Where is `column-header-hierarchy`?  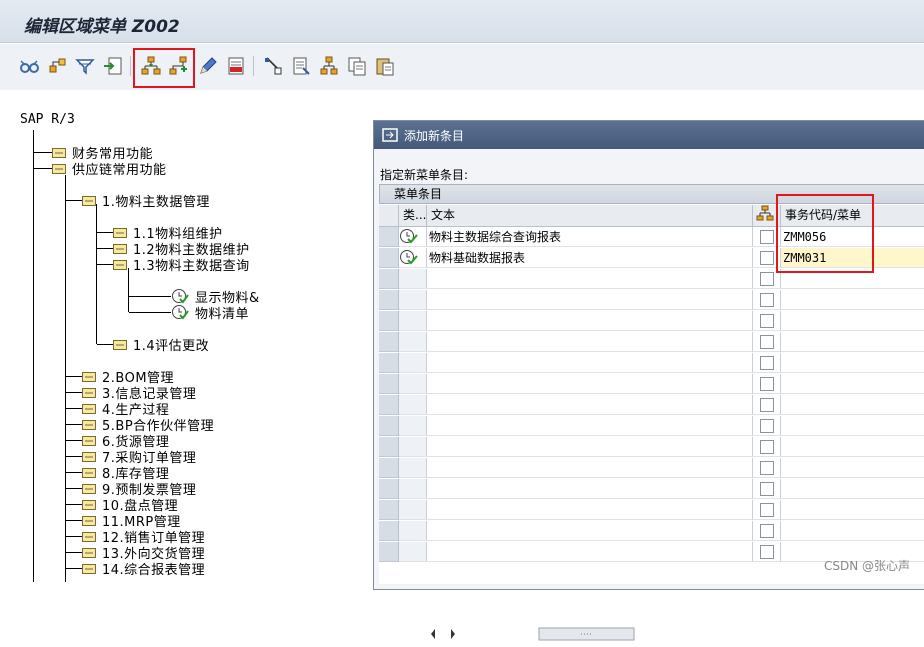 column-header-hierarchy is located at coordinates (767, 216).